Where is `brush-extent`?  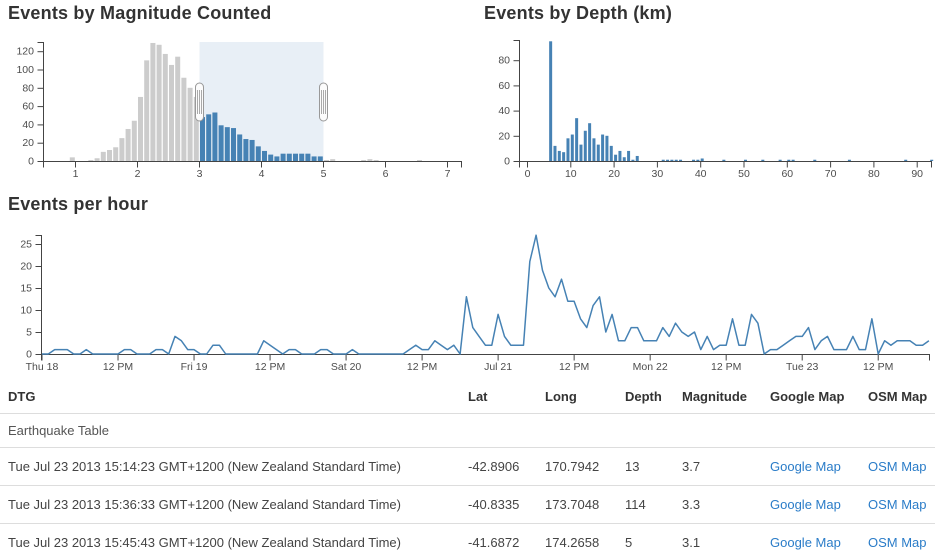
brush-extent is located at coordinates (261, 101).